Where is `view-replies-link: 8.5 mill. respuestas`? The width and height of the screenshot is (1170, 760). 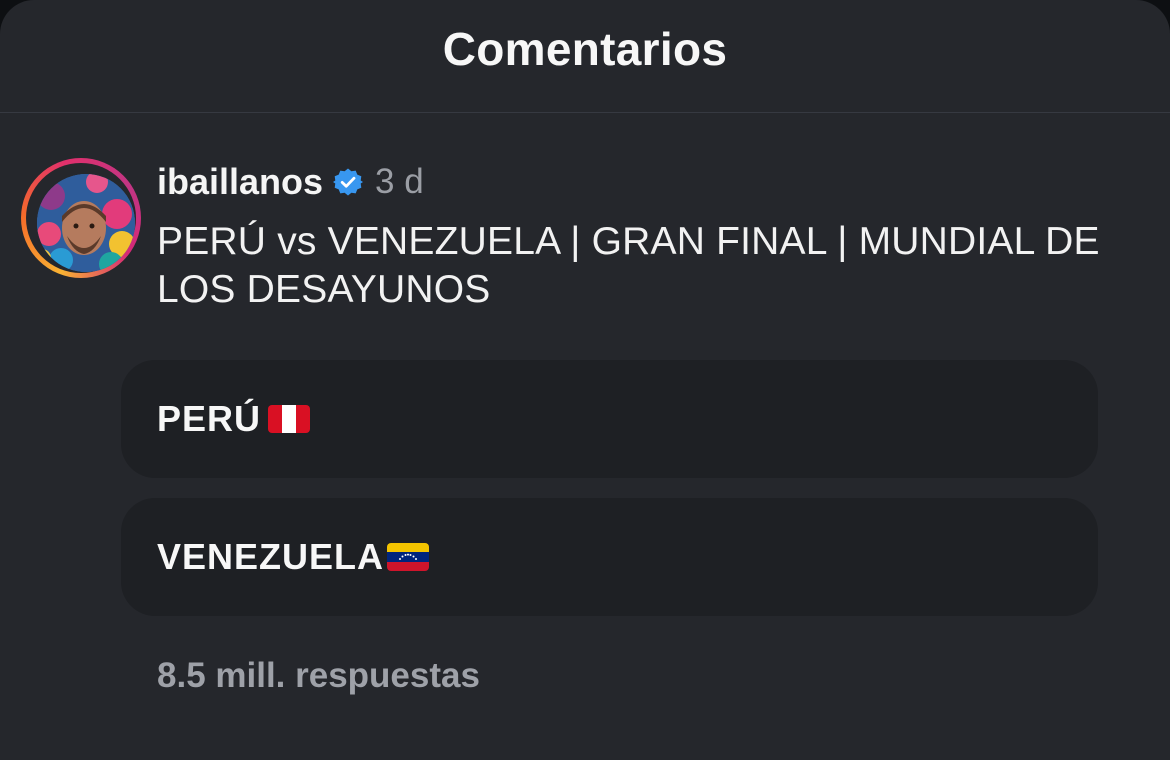
view-replies-link: 8.5 mill. respuestas is located at coordinates (318, 676).